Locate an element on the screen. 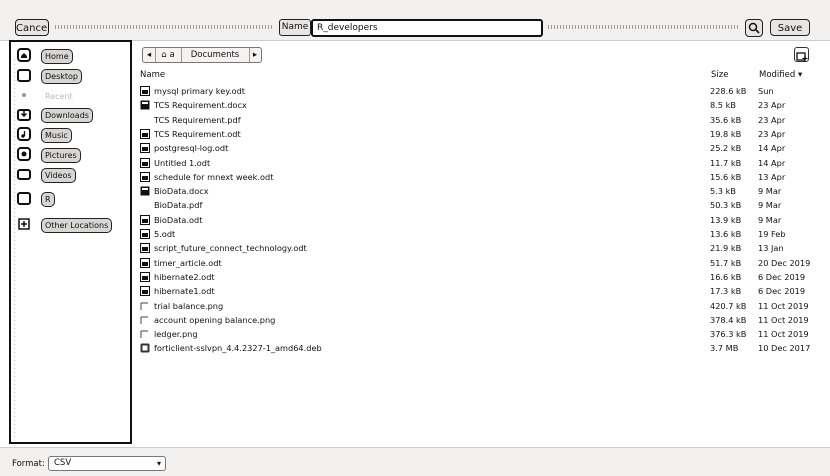 The image size is (830, 476). file-size: 420.7 kB is located at coordinates (728, 305).